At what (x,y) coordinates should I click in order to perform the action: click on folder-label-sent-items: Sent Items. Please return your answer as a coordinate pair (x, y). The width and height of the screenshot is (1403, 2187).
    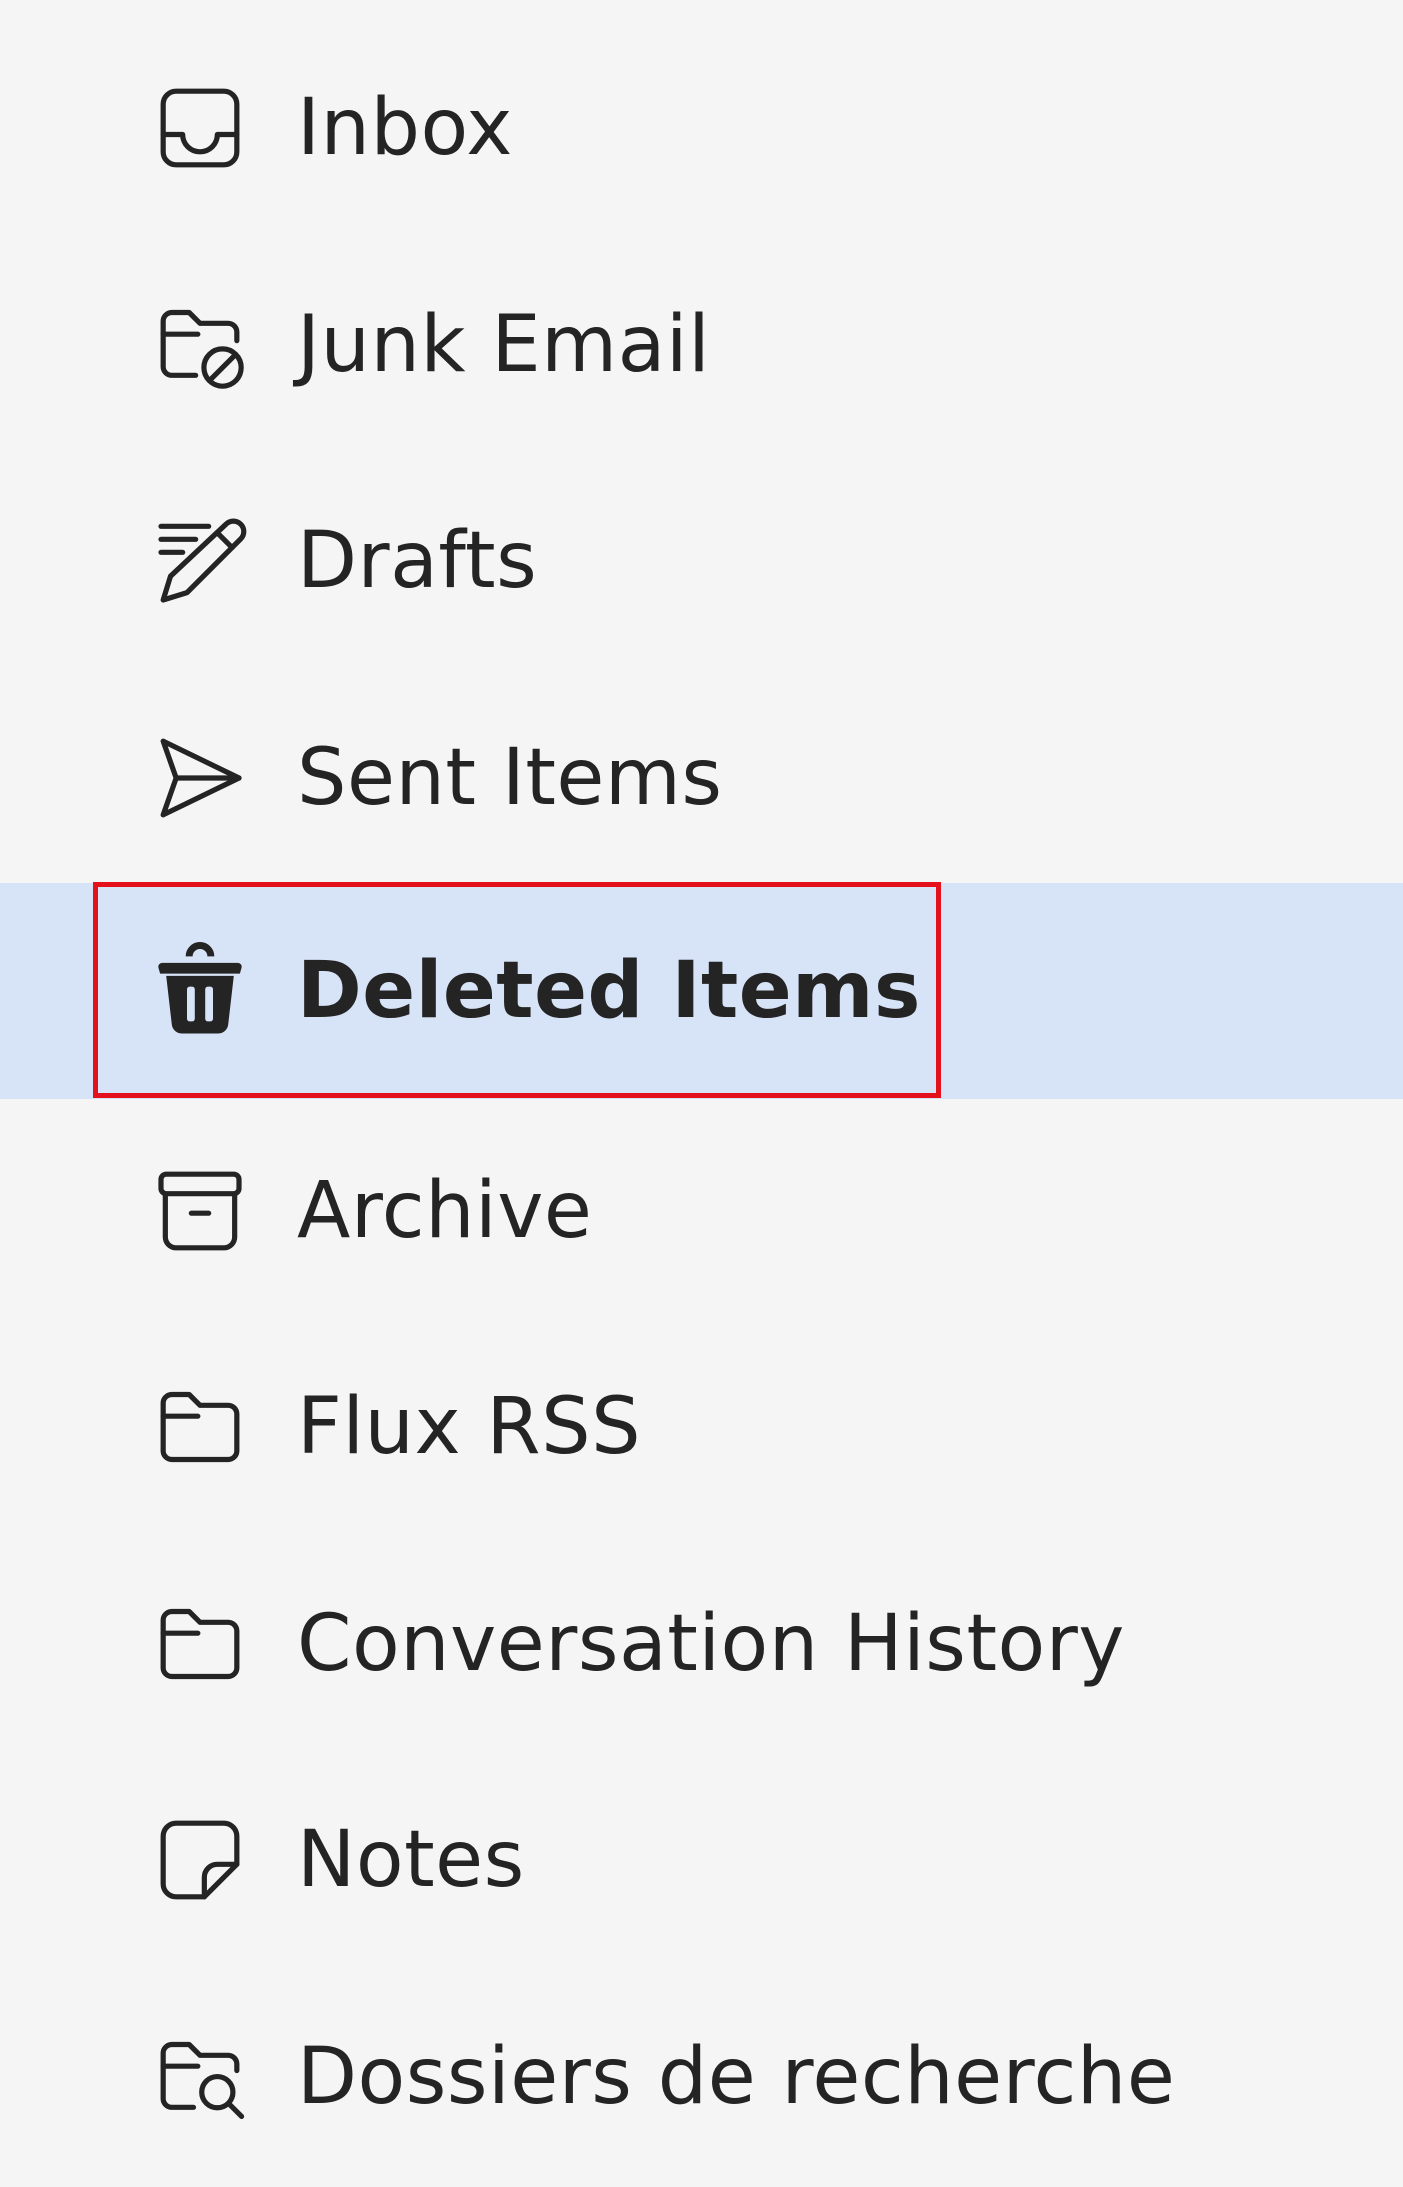
    Looking at the image, I should click on (510, 778).